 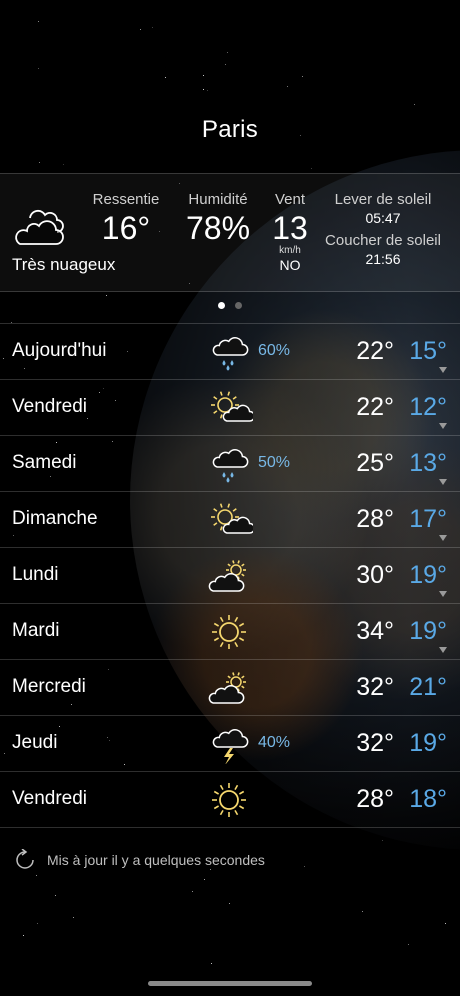 I want to click on humidity-label: Humidité, so click(x=218, y=199).